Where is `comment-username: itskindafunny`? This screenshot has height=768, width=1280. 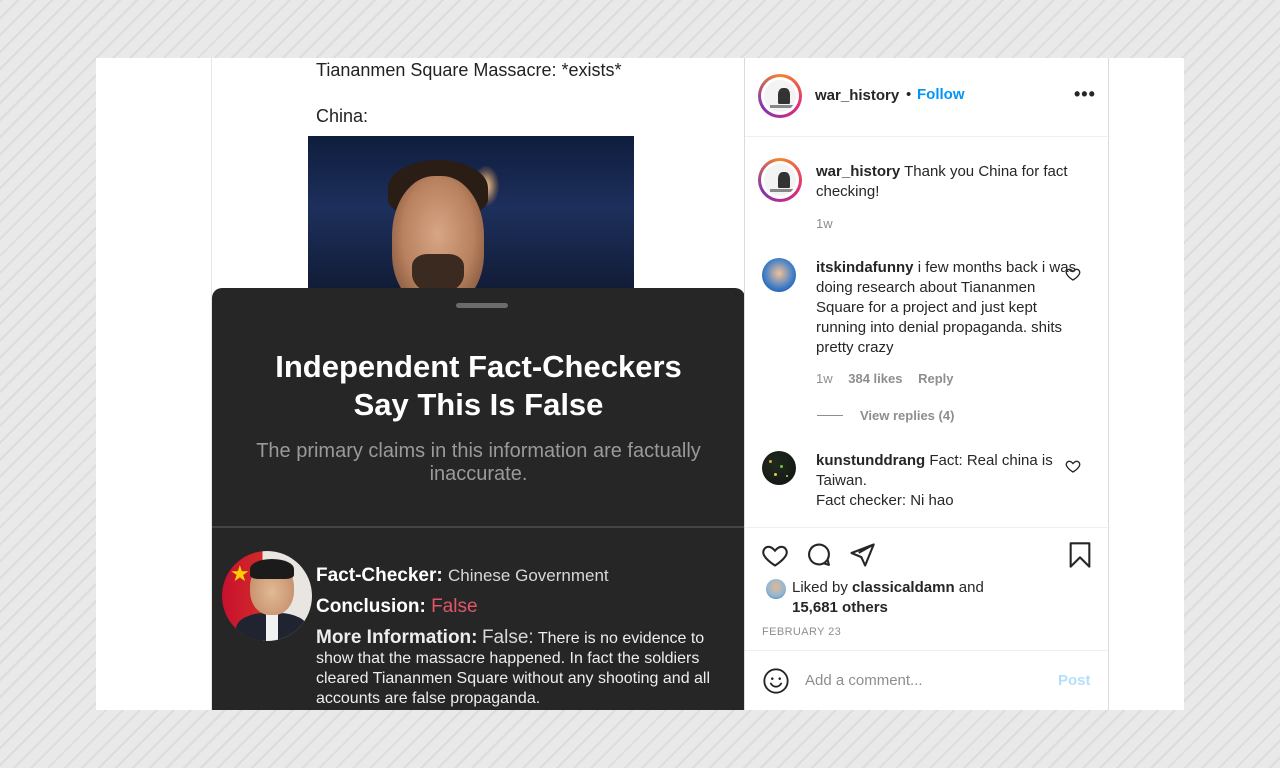
comment-username: itskindafunny is located at coordinates (865, 267).